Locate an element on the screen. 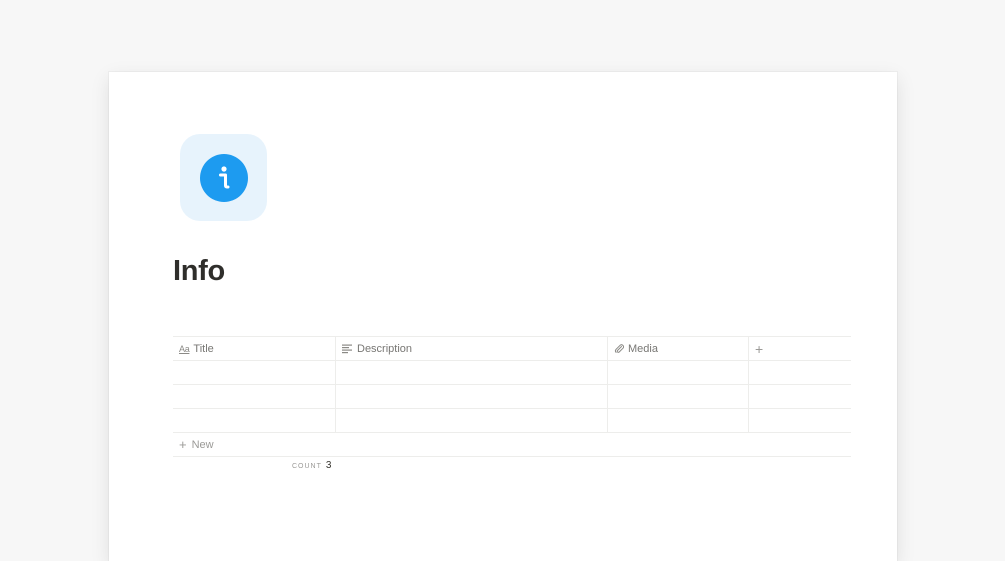 The width and height of the screenshot is (1005, 561). table-header-row: Aa Title Description Media + is located at coordinates (512, 348).